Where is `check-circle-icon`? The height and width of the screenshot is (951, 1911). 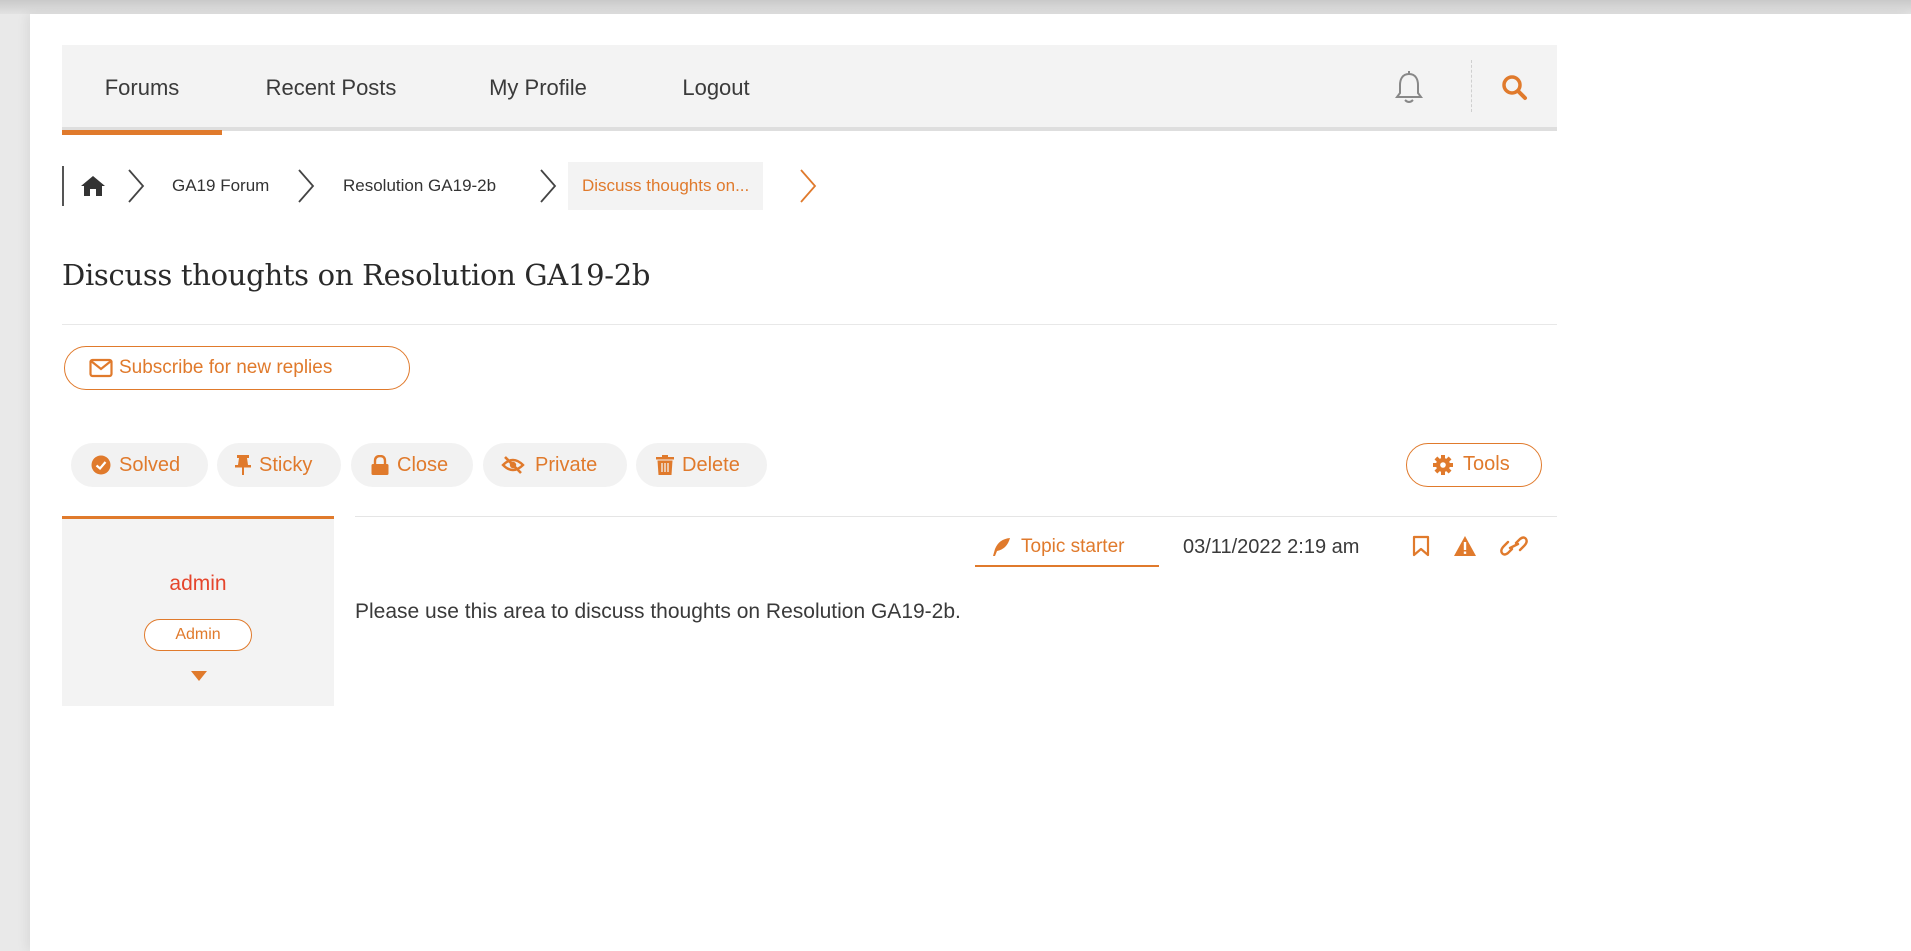
check-circle-icon is located at coordinates (101, 465).